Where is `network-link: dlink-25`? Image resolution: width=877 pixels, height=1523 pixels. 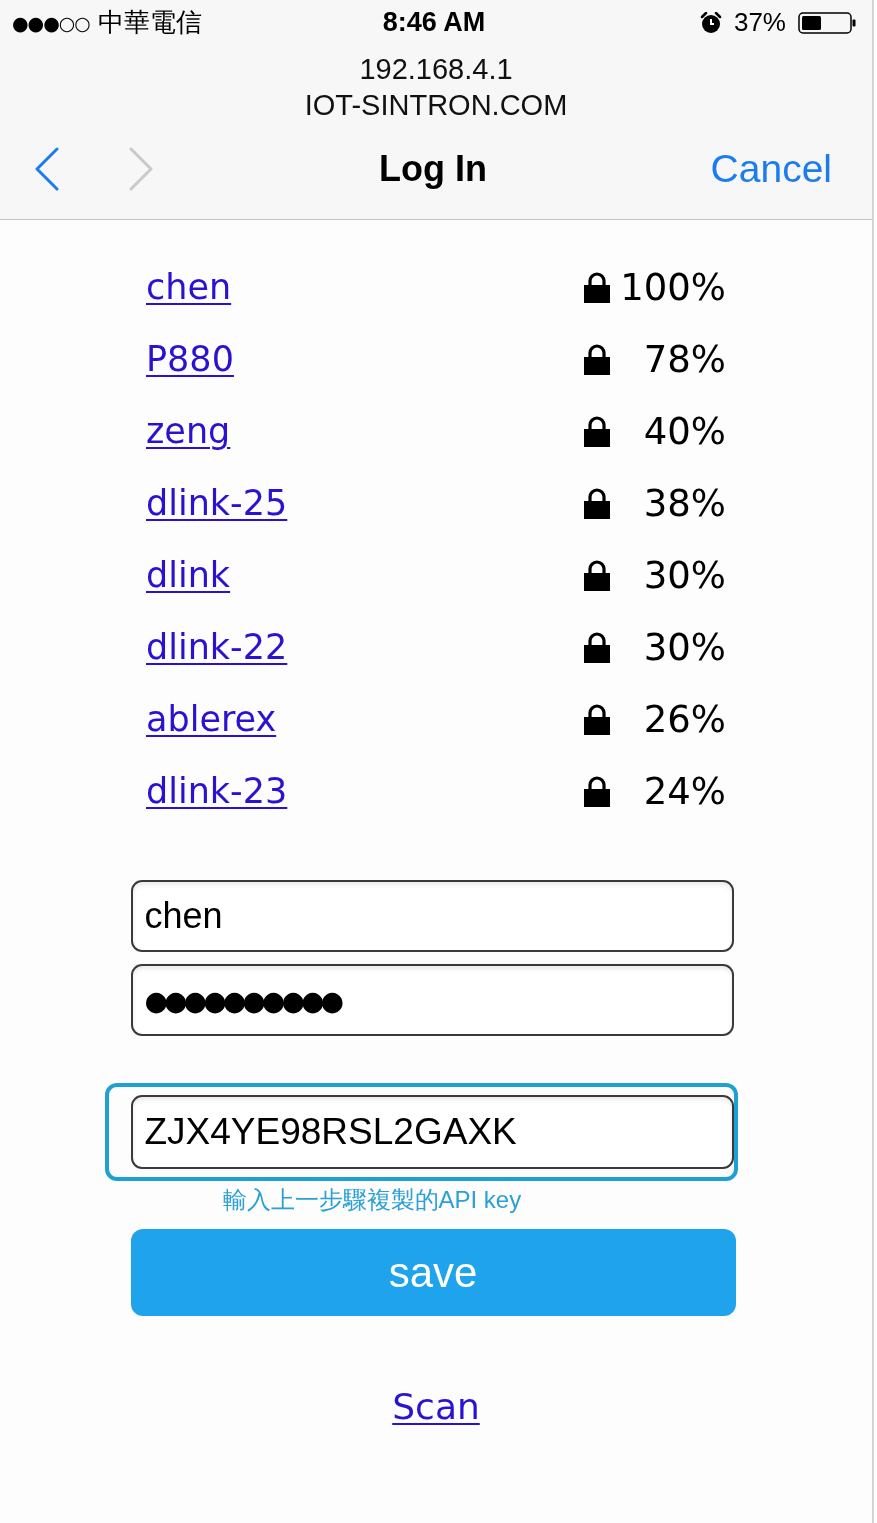 network-link: dlink-25 is located at coordinates (217, 503).